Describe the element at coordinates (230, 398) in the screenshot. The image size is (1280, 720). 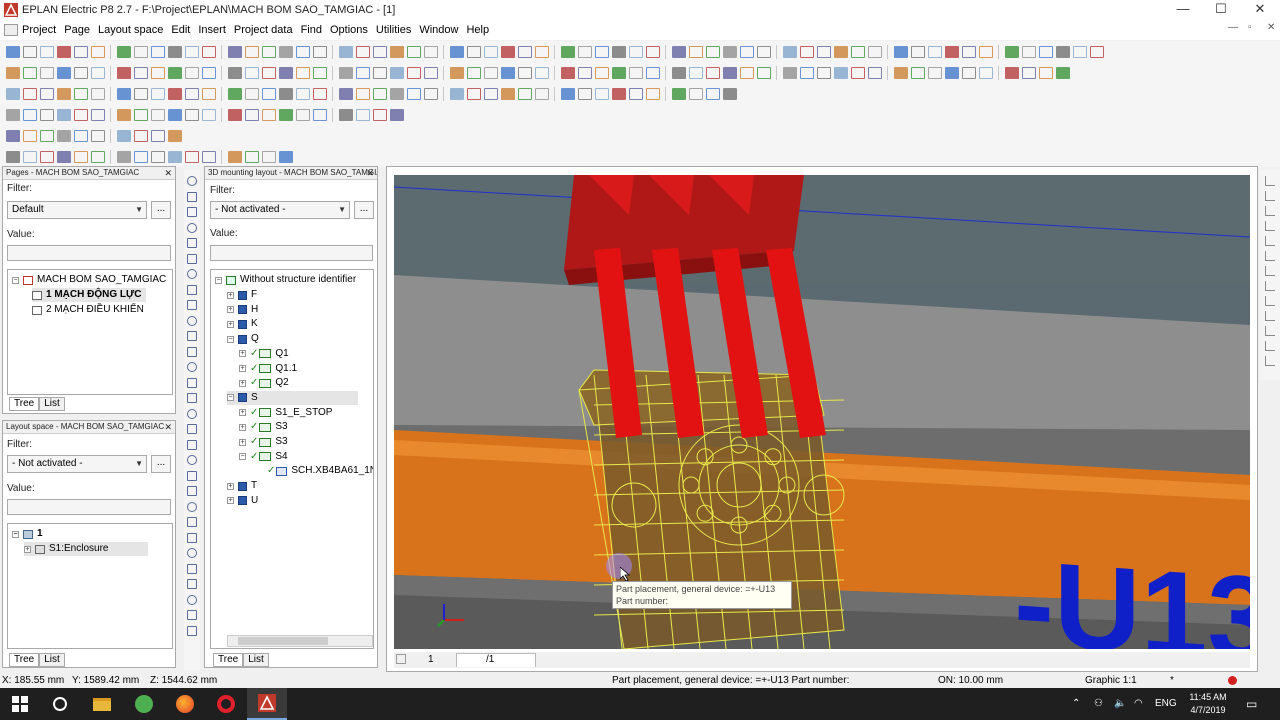
I see `collapse-icon: −` at that location.